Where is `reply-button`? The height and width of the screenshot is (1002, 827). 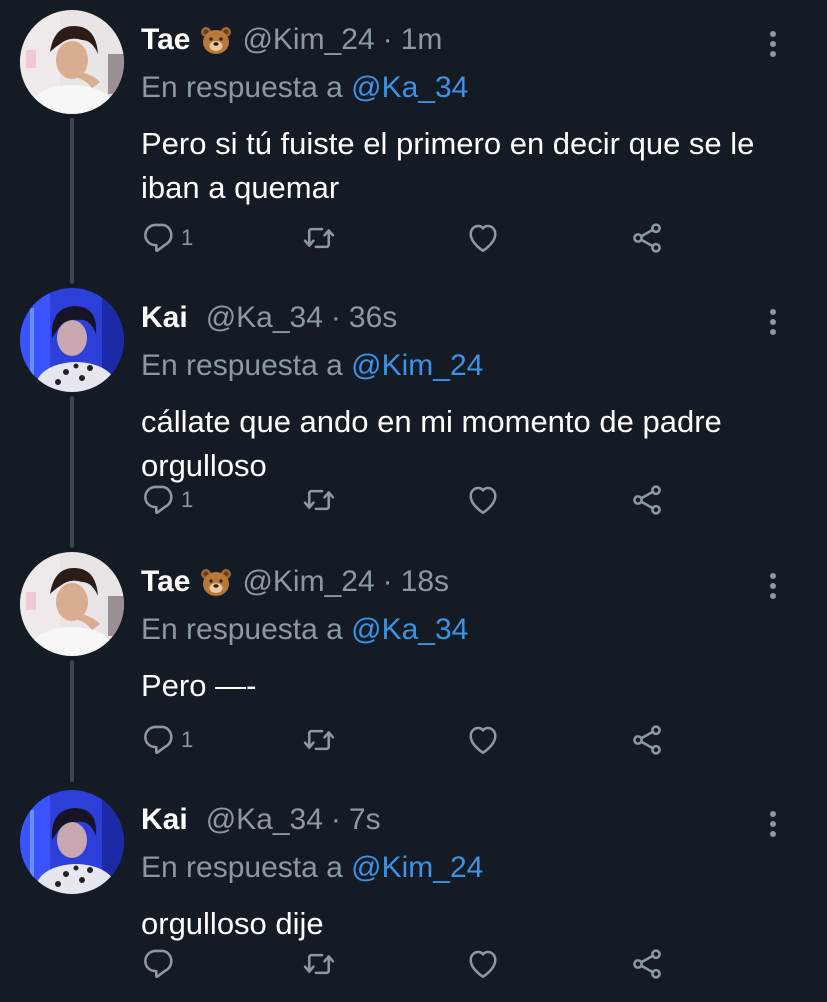
reply-button is located at coordinates (161, 964).